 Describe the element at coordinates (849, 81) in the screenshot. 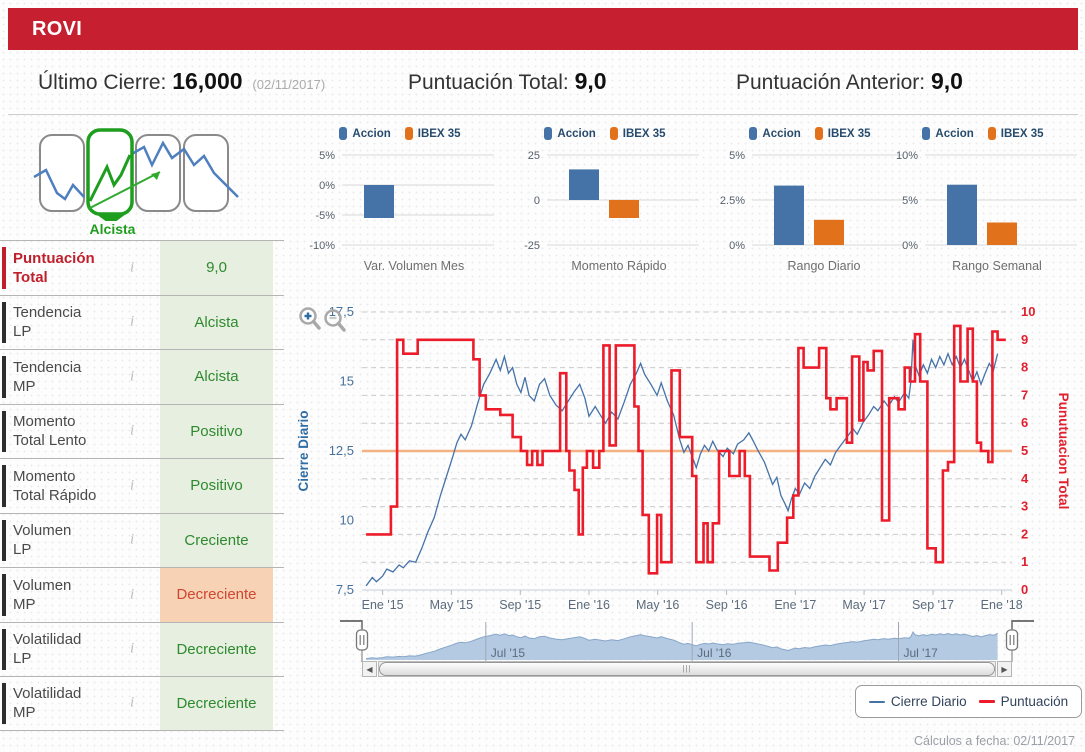

I see `puntuacion-anterior: Puntuación Anterior: 9,0` at that location.